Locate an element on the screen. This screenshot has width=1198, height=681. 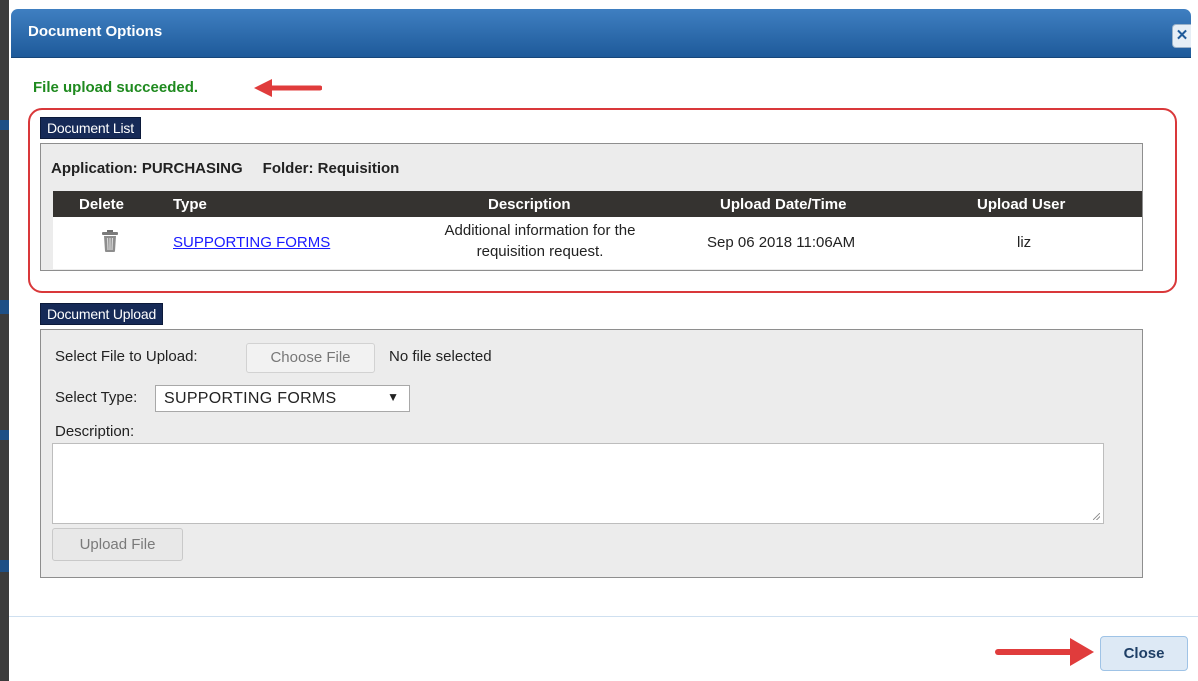
trash-icon is located at coordinates (110, 241).